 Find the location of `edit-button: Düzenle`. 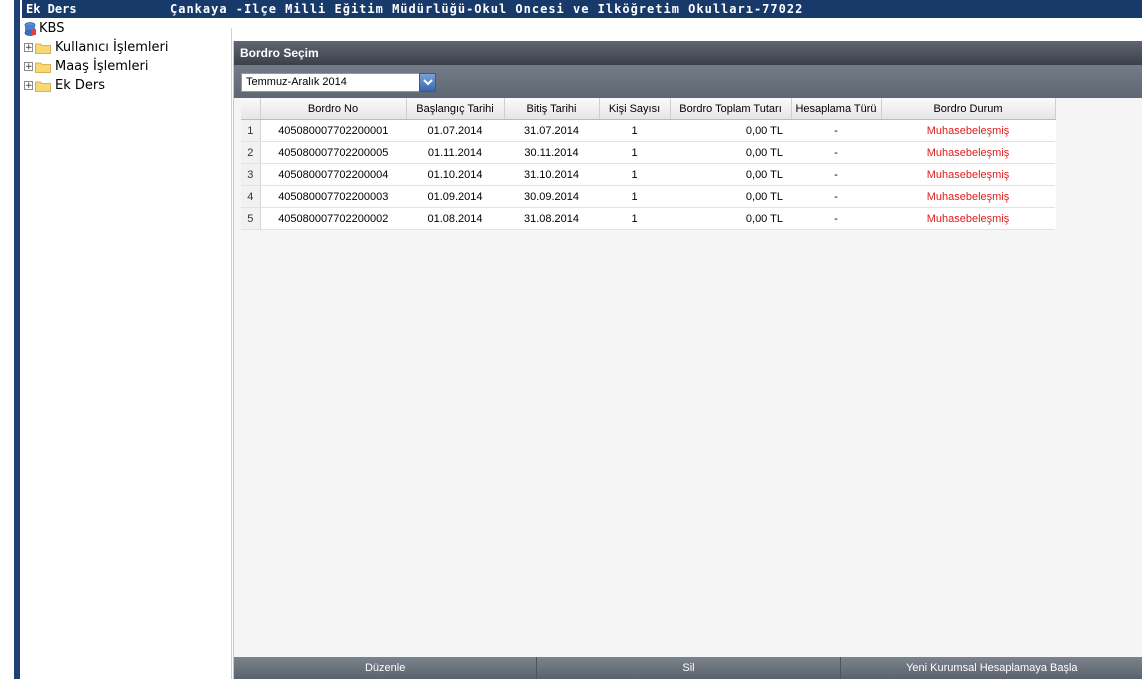

edit-button: Düzenle is located at coordinates (386, 668).